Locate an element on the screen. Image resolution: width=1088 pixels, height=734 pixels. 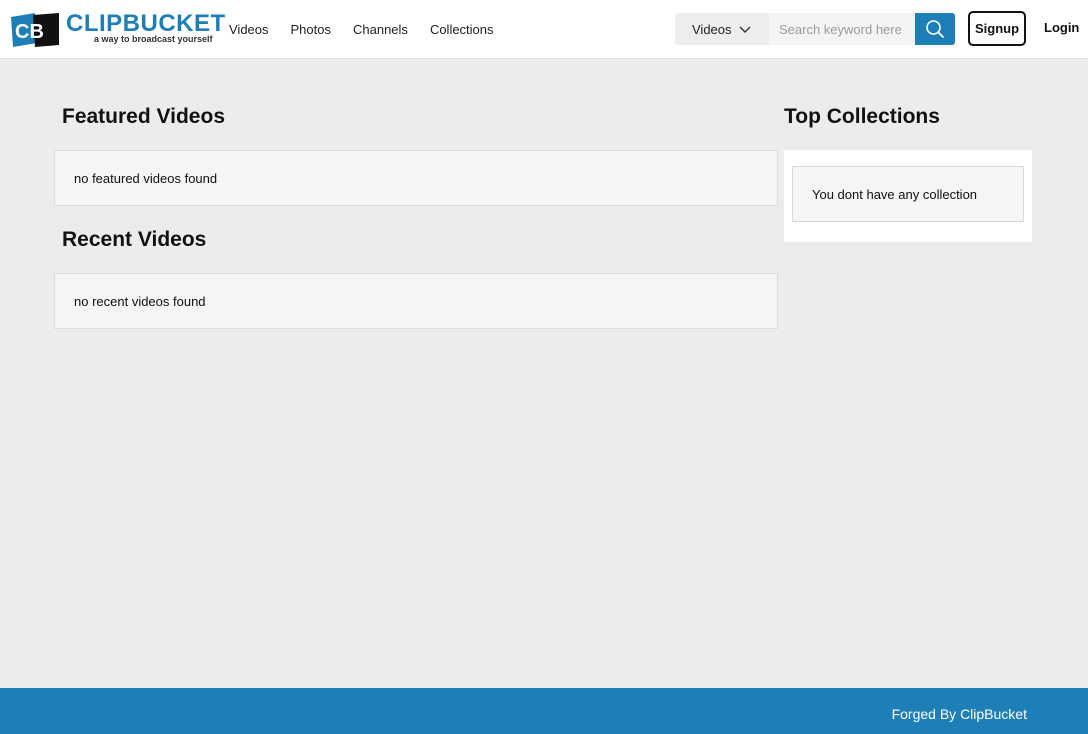
top-collections-empty-text: You dont have any collection is located at coordinates (895, 194).